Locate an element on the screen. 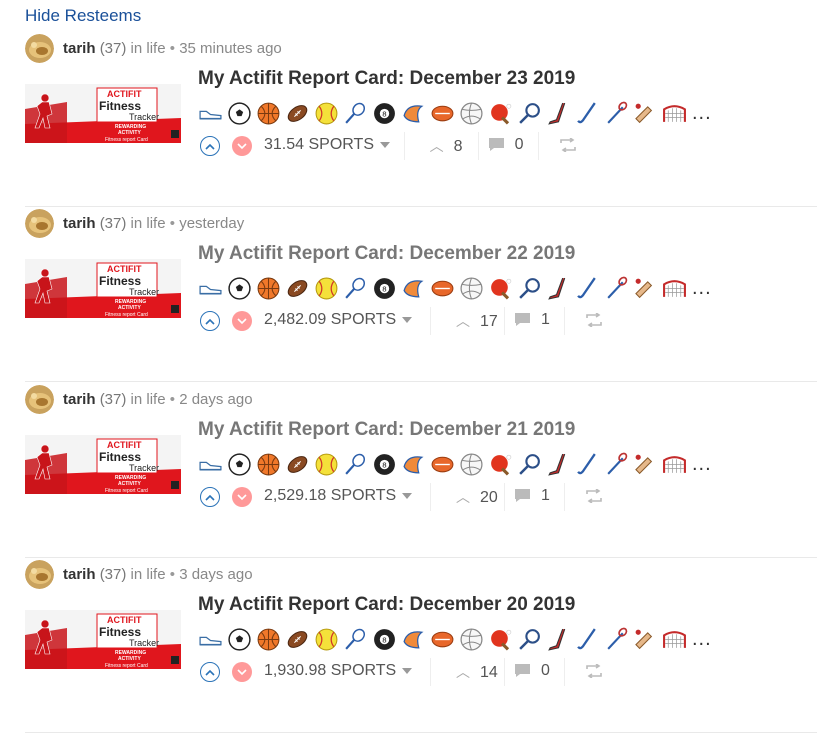 The width and height of the screenshot is (817, 736). divider is located at coordinates (564, 497).